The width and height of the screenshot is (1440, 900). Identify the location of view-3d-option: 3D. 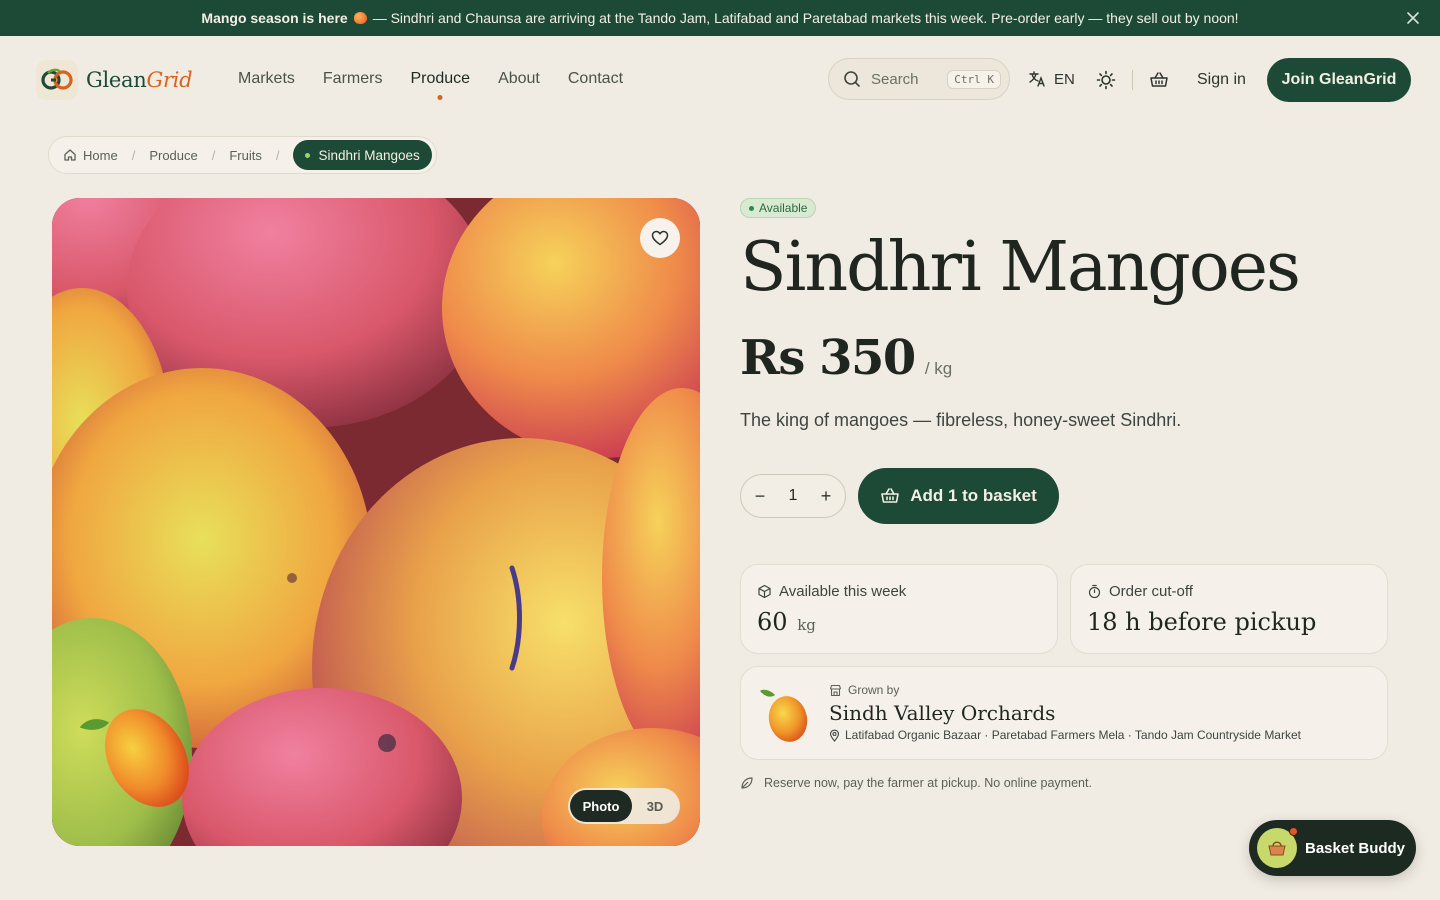
(655, 806).